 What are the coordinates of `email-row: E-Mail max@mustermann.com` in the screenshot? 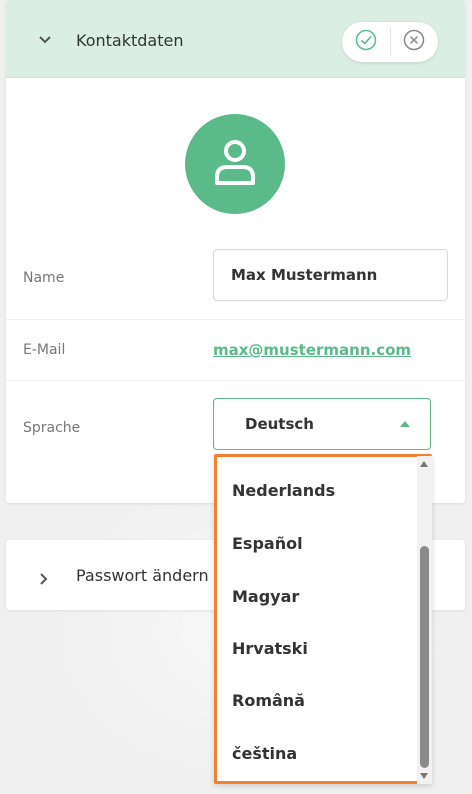 It's located at (235, 350).